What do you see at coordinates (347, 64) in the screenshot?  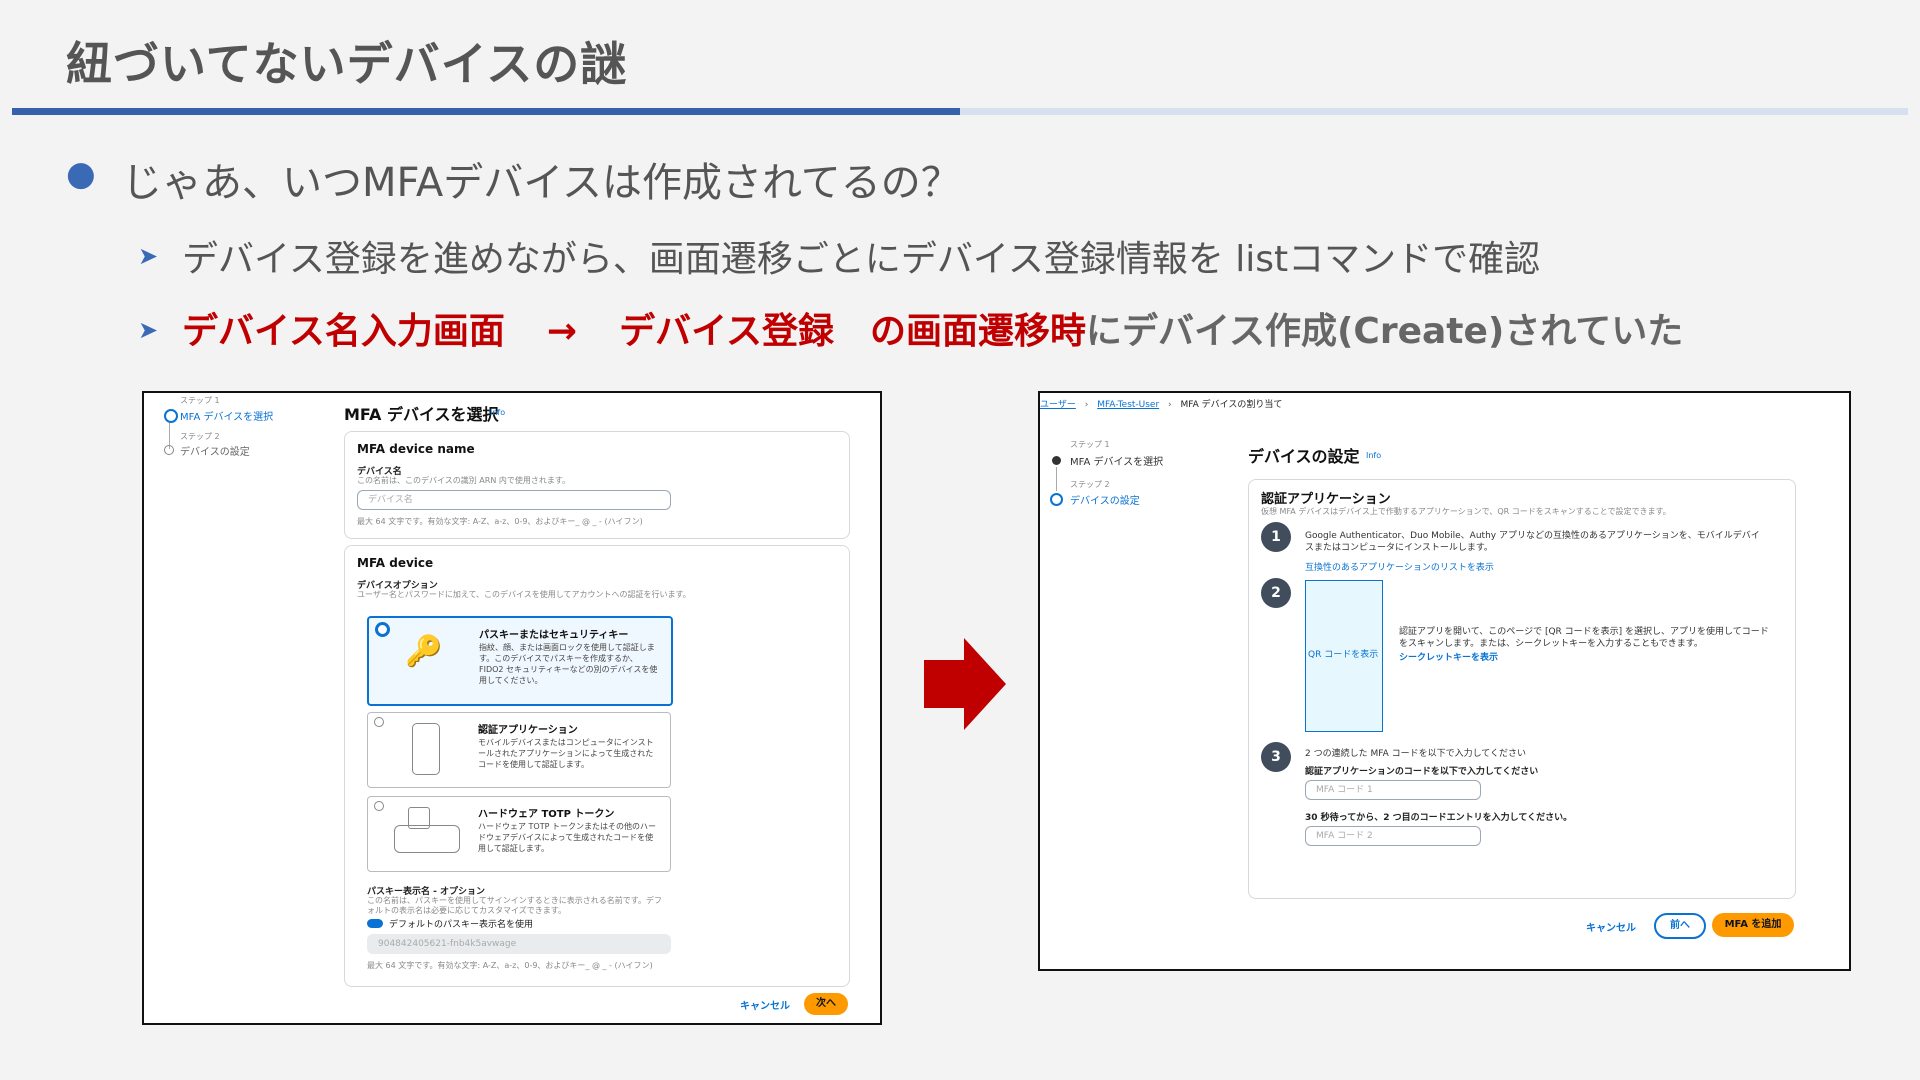 I see `slide-title: 紐づいてないデバイスの謎` at bounding box center [347, 64].